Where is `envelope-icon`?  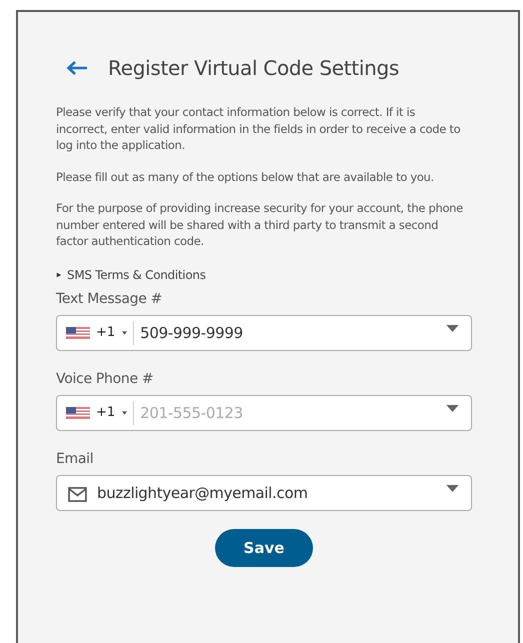
envelope-icon is located at coordinates (77, 494).